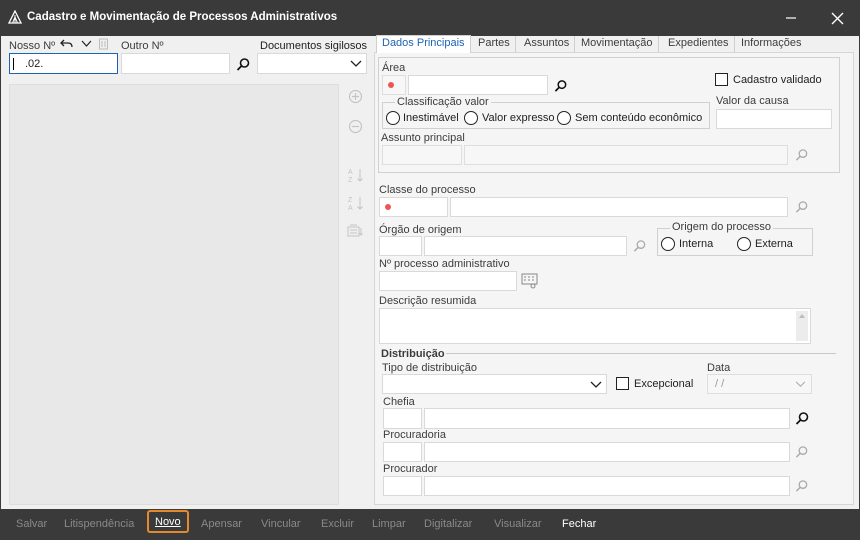 This screenshot has height=540, width=860. What do you see at coordinates (719, 368) in the screenshot?
I see `data-label: Data` at bounding box center [719, 368].